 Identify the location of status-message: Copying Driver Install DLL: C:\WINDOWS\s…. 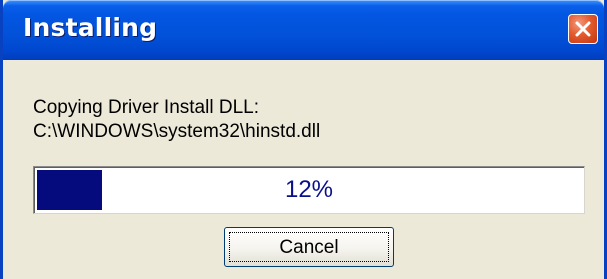
(176, 120).